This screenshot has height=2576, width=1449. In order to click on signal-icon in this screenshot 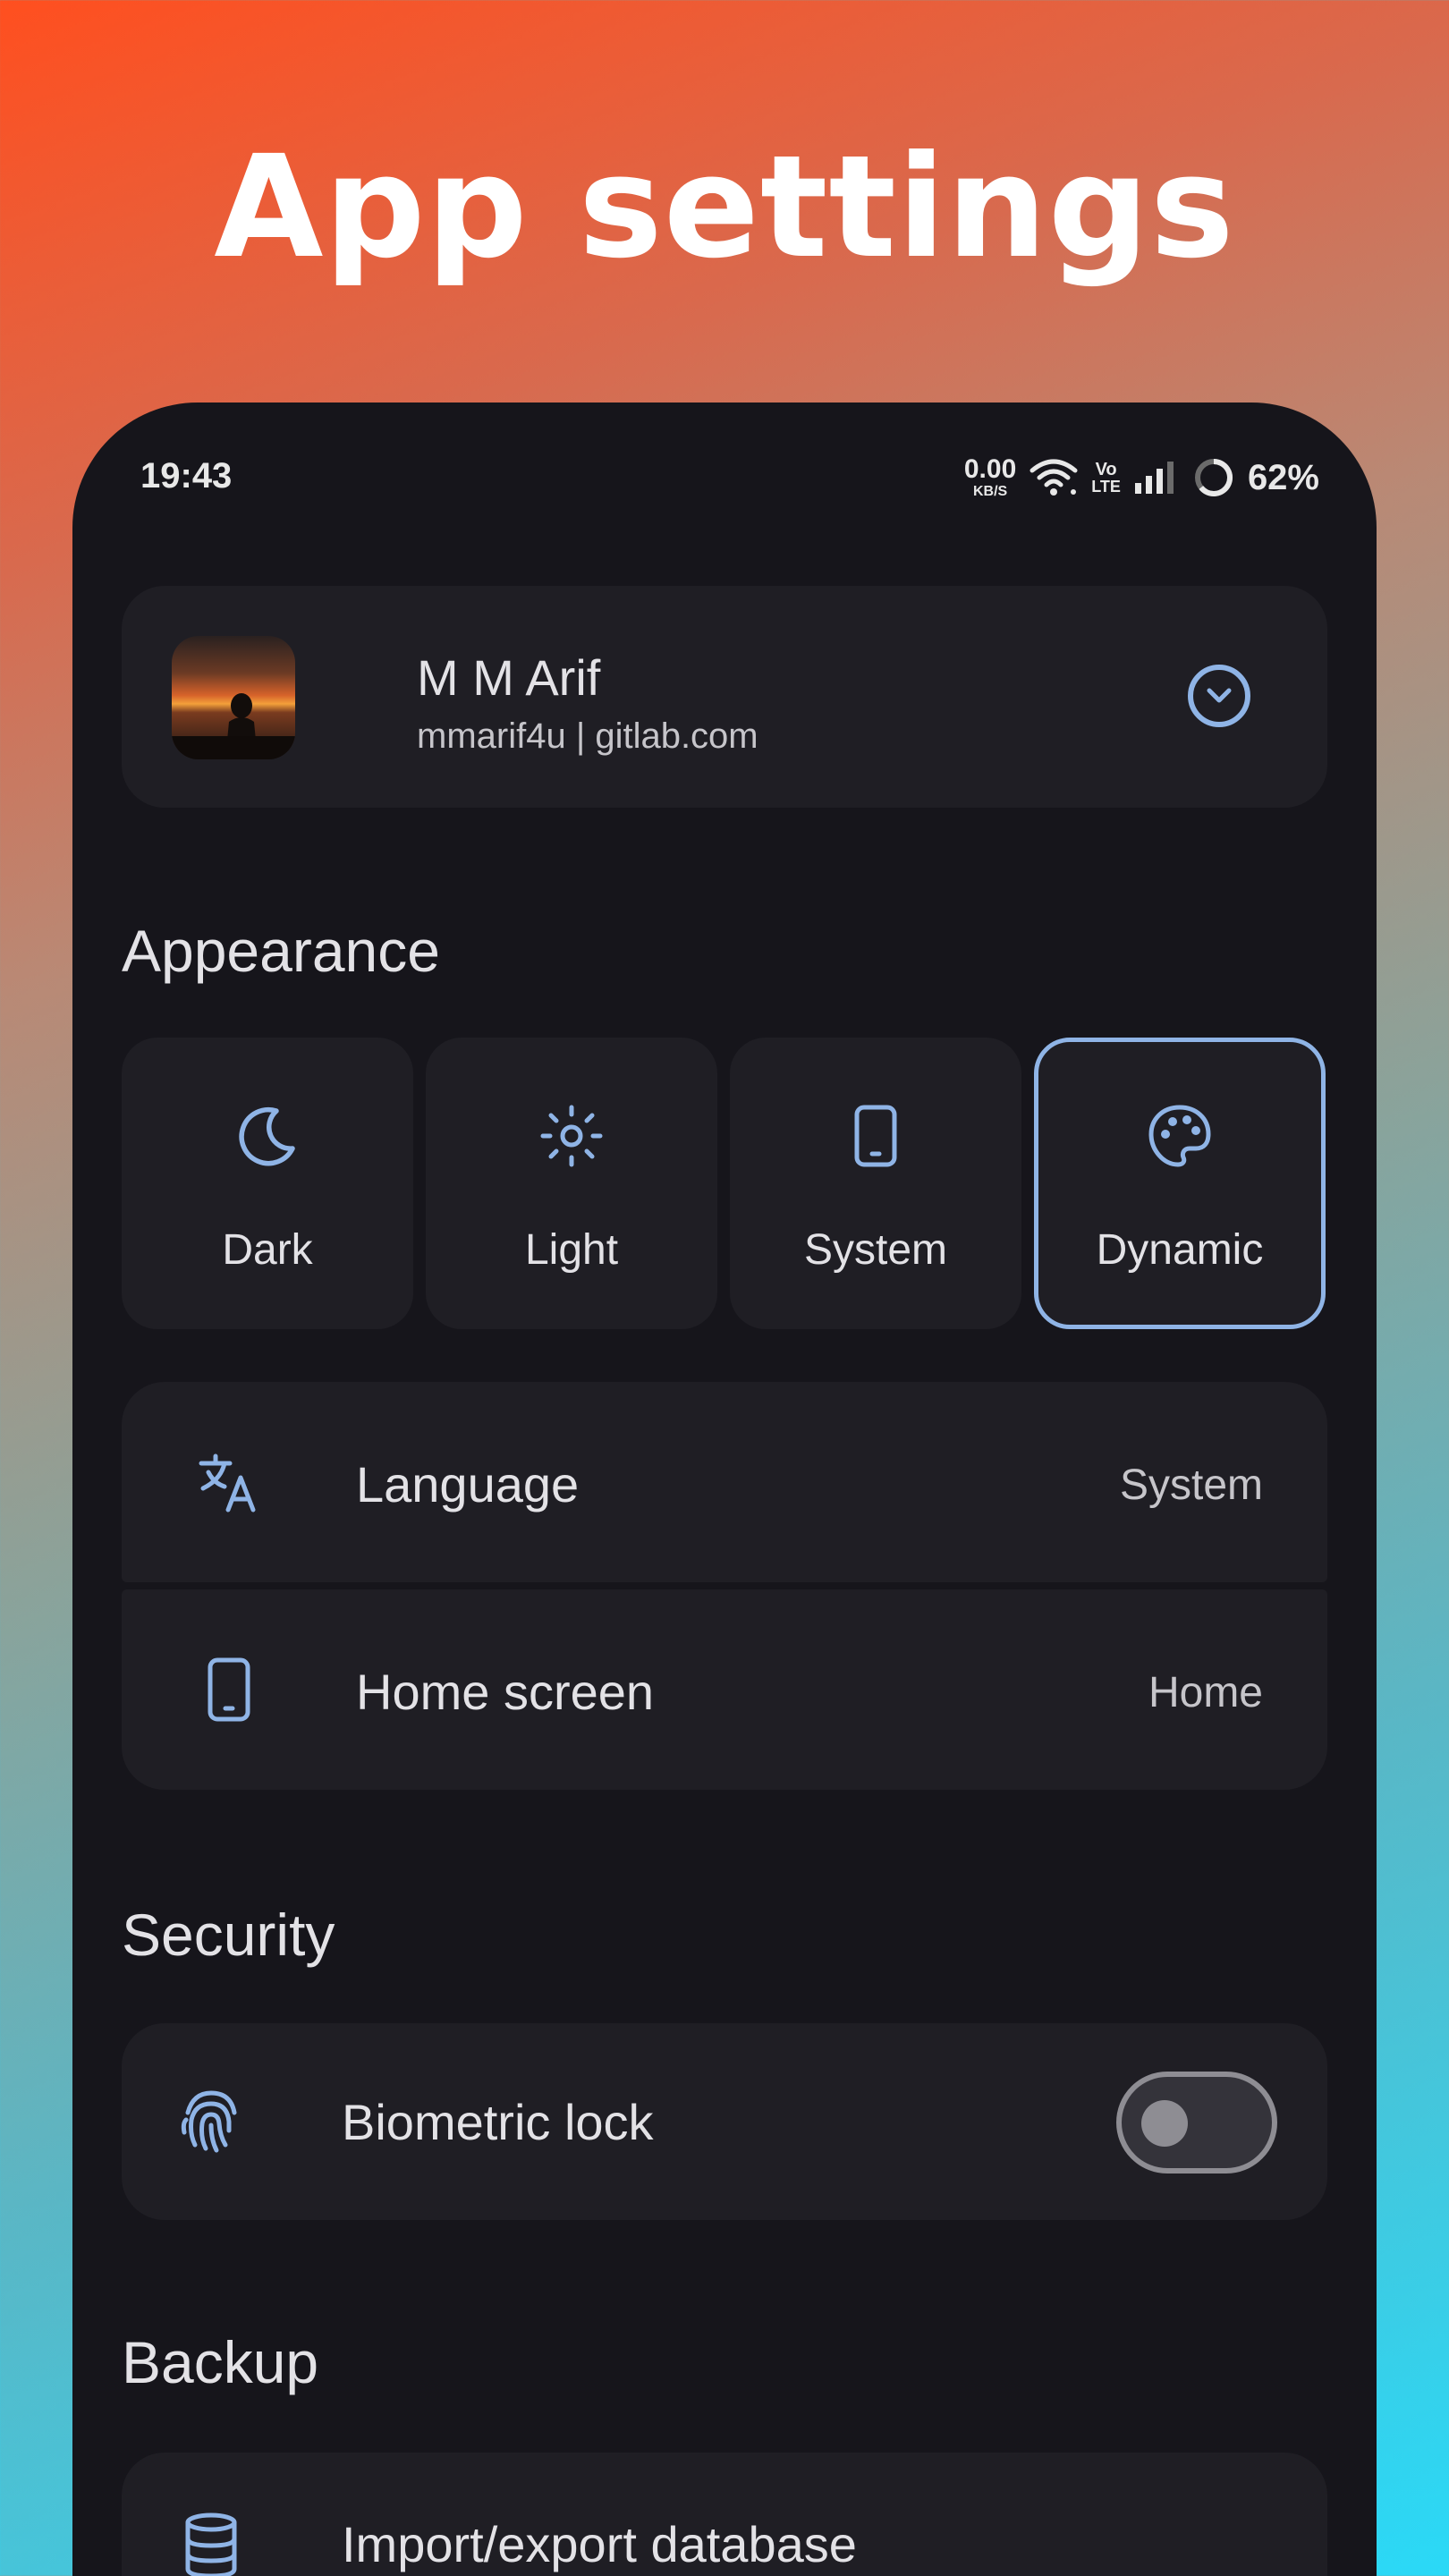, I will do `click(1156, 478)`.